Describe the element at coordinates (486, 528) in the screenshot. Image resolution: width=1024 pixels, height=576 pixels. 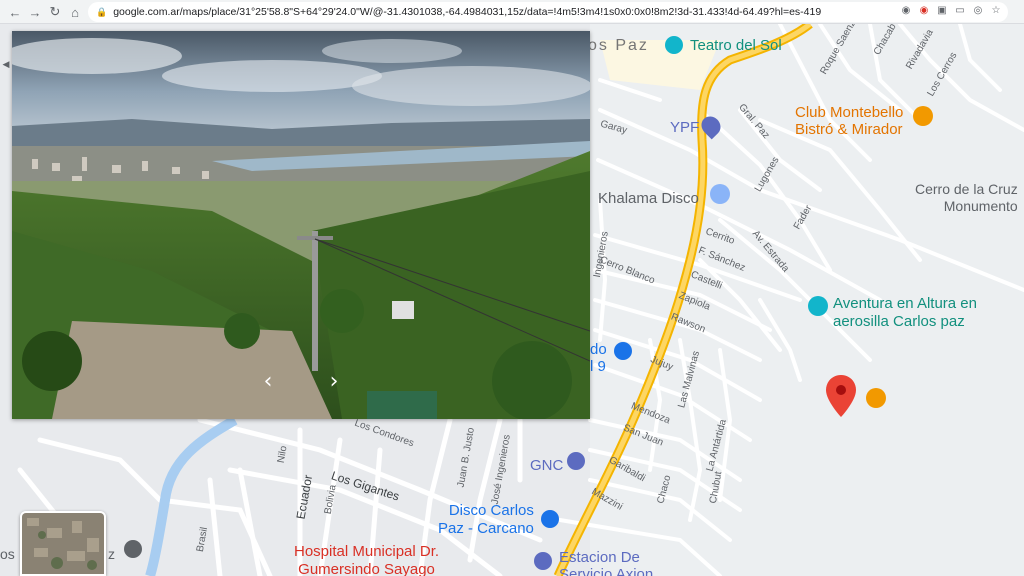
I see `poi-disco-line2: Paz - Carcano` at that location.